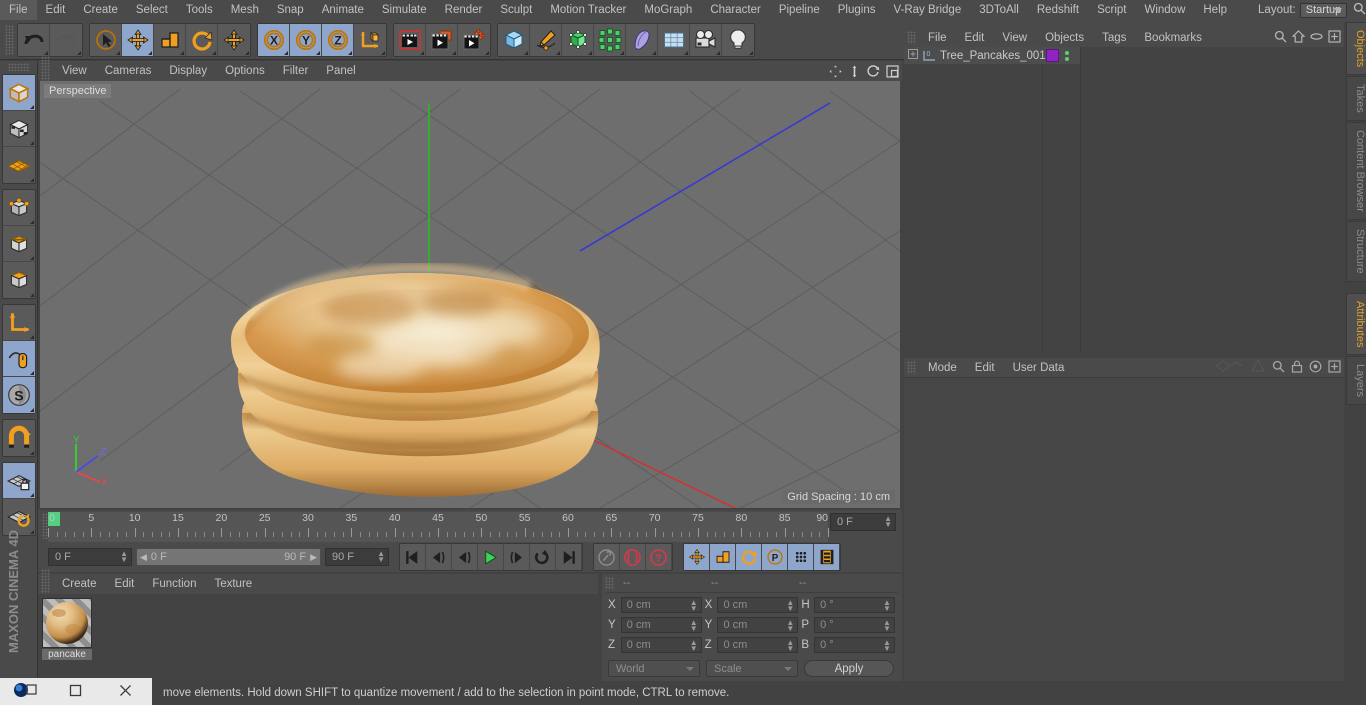  Describe the element at coordinates (188, 71) in the screenshot. I see `viewport-menu-display: Display` at that location.